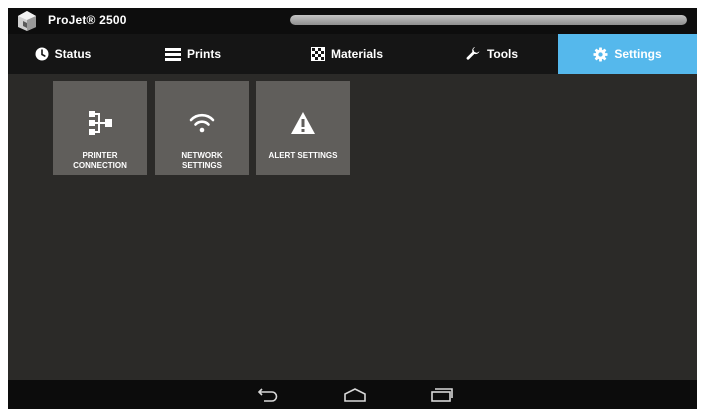 The image size is (704, 409). What do you see at coordinates (303, 155) in the screenshot?
I see `alert-settings-label: ALERT SETTINGS` at bounding box center [303, 155].